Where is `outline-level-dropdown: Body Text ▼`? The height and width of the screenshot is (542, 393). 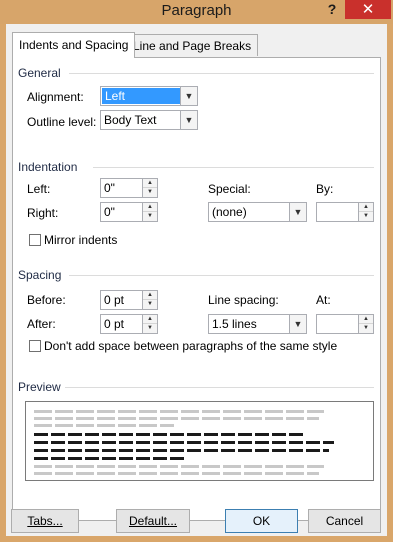 outline-level-dropdown: Body Text ▼ is located at coordinates (149, 120).